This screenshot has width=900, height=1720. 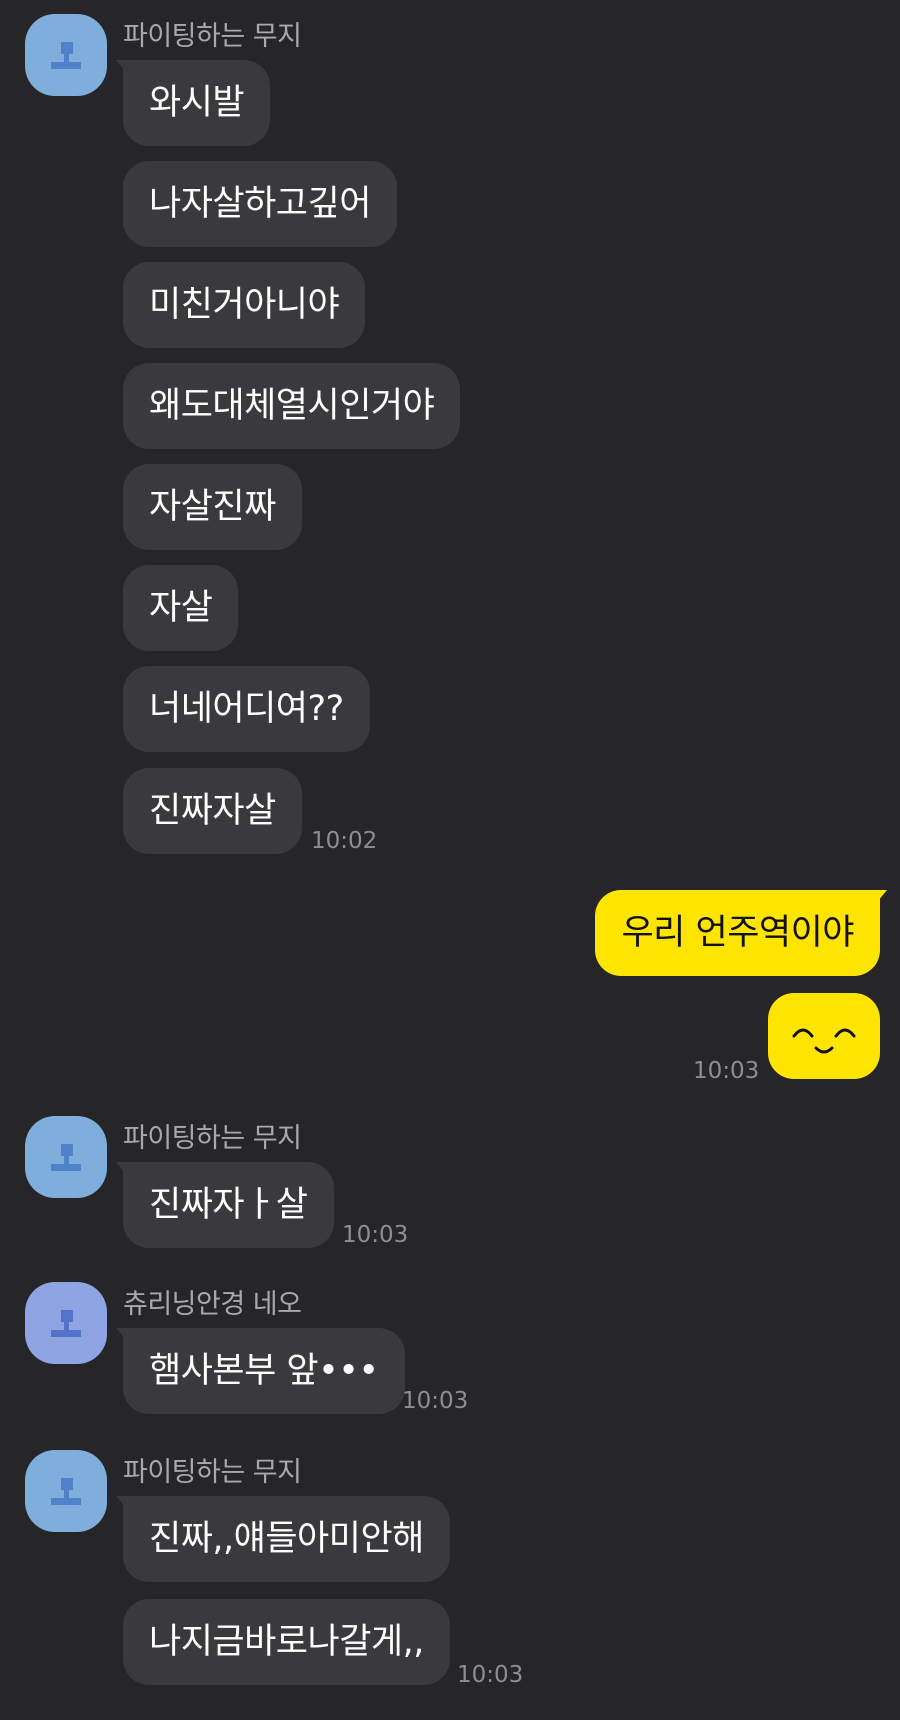 I want to click on my-message-bubble: 우리 언주역이야, so click(x=737, y=933).